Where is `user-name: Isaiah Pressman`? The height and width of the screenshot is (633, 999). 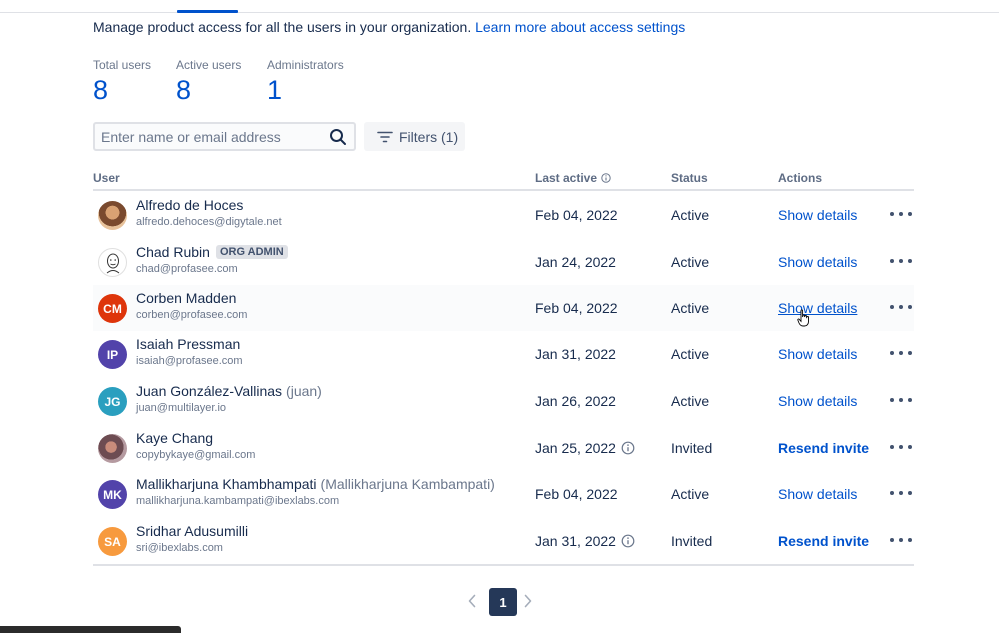 user-name: Isaiah Pressman is located at coordinates (188, 344).